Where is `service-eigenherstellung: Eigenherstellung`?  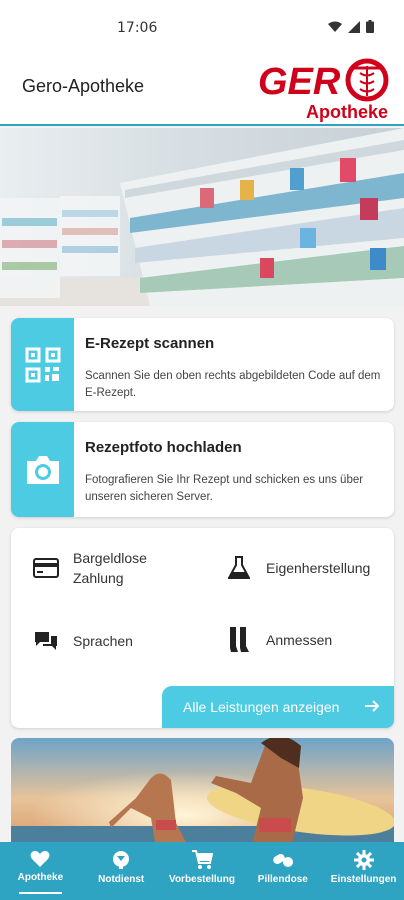
service-eigenherstellung: Eigenherstellung is located at coordinates (297, 568).